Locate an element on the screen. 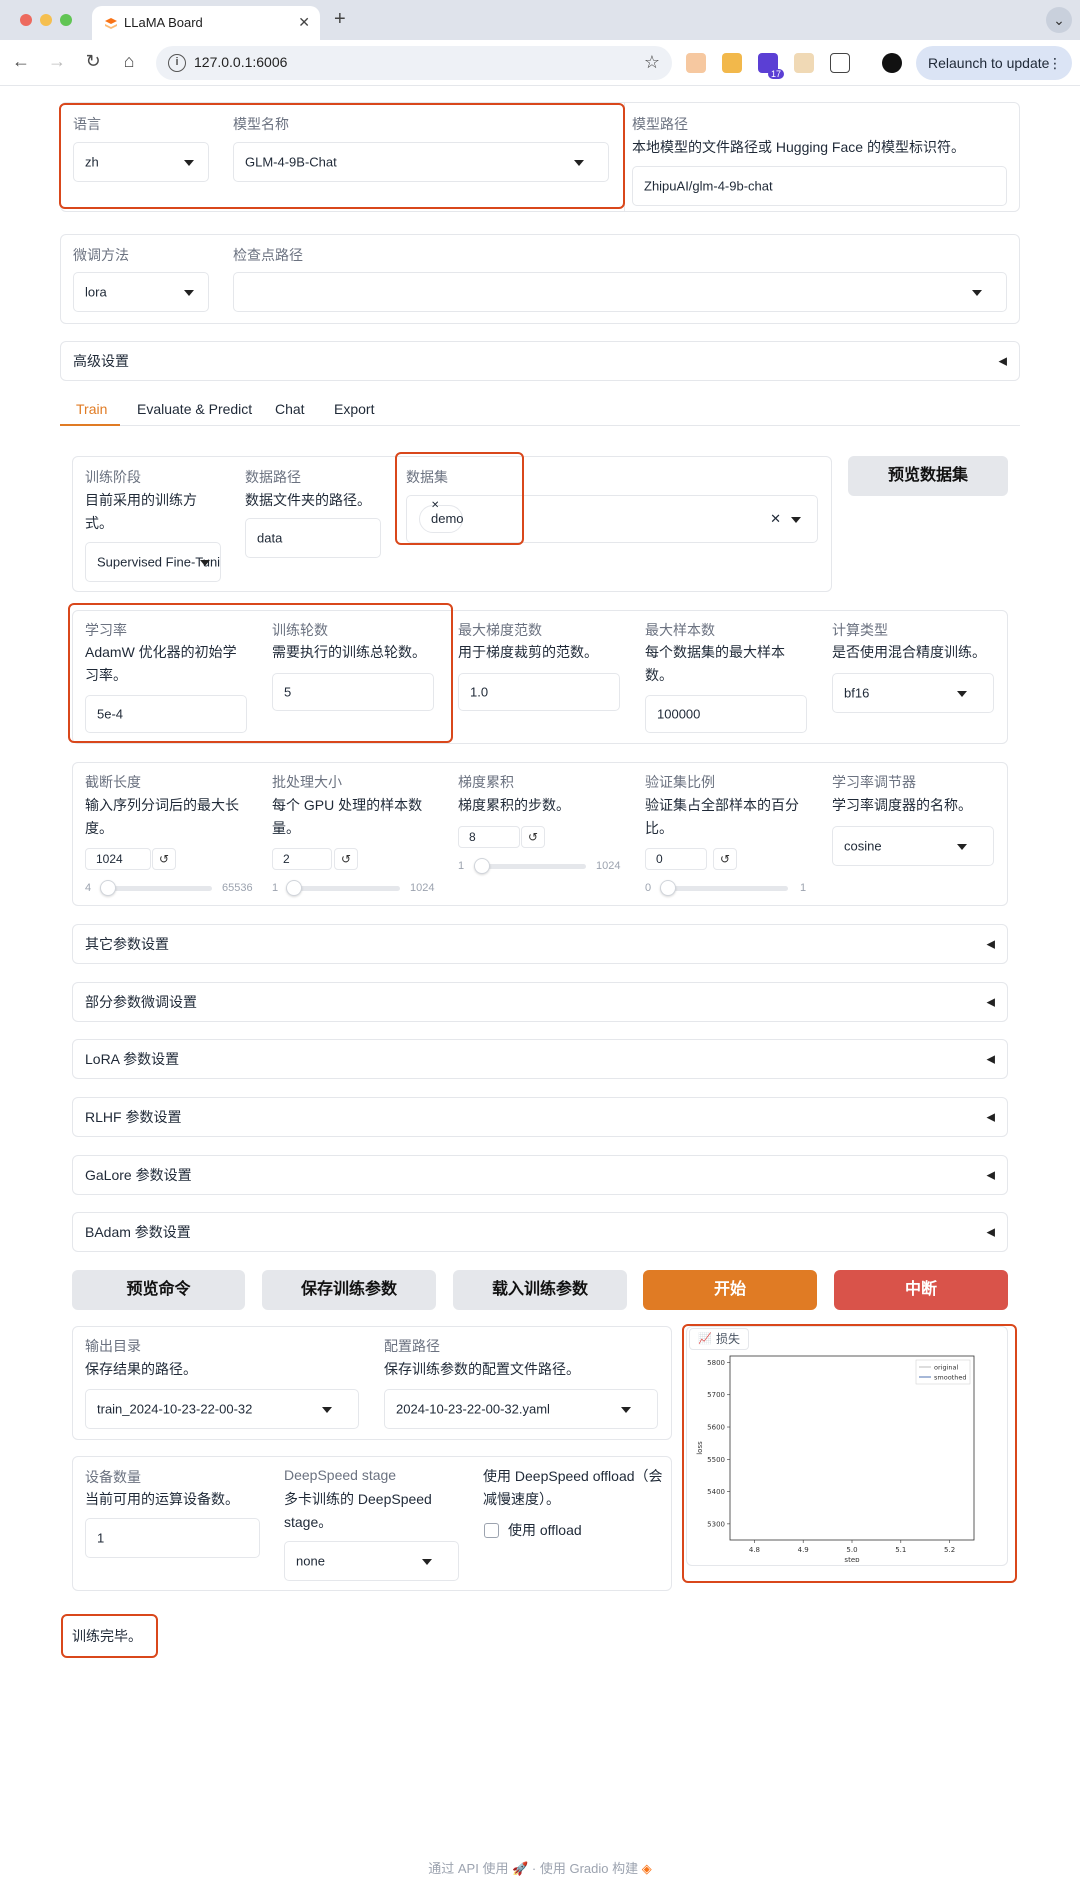 The height and width of the screenshot is (1895, 1080). epochs-label: 训练轮数 is located at coordinates (300, 630).